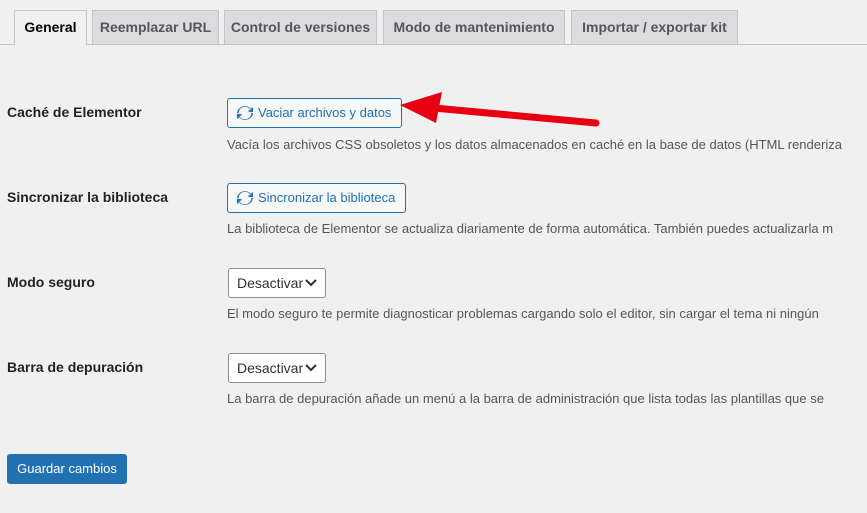 The image size is (867, 513). I want to click on tab-reemplazar-url: Reemplazar URL, so click(155, 27).